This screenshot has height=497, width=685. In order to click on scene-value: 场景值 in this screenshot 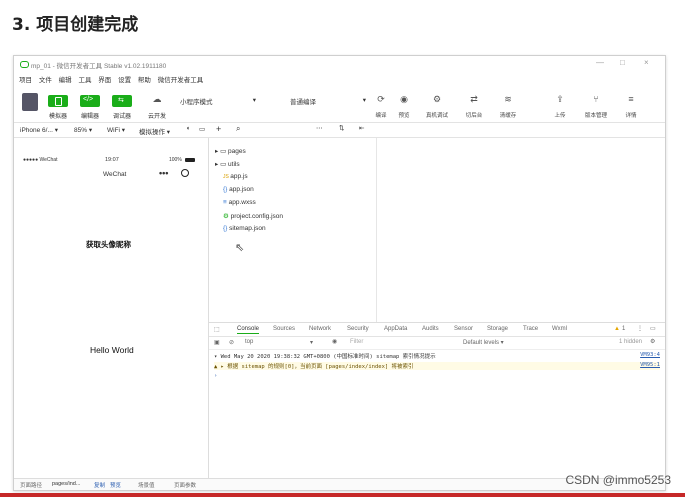, I will do `click(146, 485)`.